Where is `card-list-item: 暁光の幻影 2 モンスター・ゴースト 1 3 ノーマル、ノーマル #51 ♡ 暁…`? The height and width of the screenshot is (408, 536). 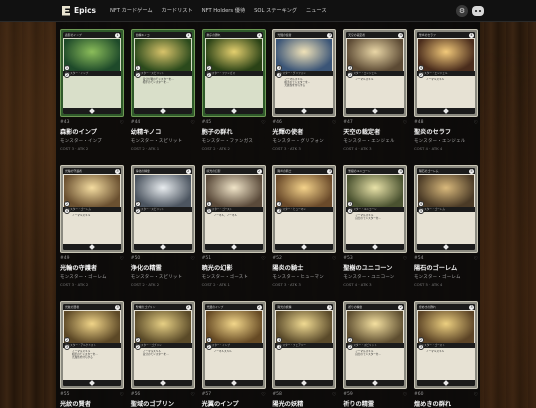 card-list-item: 暁光の幻影 2 モンスター・ゴースト 1 3 ノーマル、ノーマル #51 ♡ 暁… is located at coordinates (233, 227).